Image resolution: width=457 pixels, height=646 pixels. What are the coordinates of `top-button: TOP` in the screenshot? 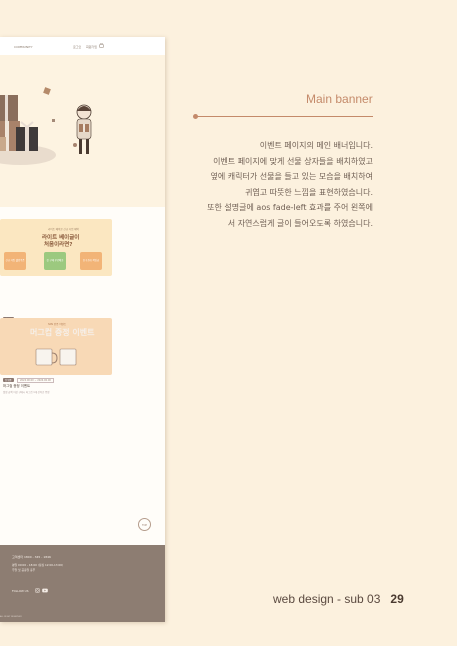 It's located at (144, 524).